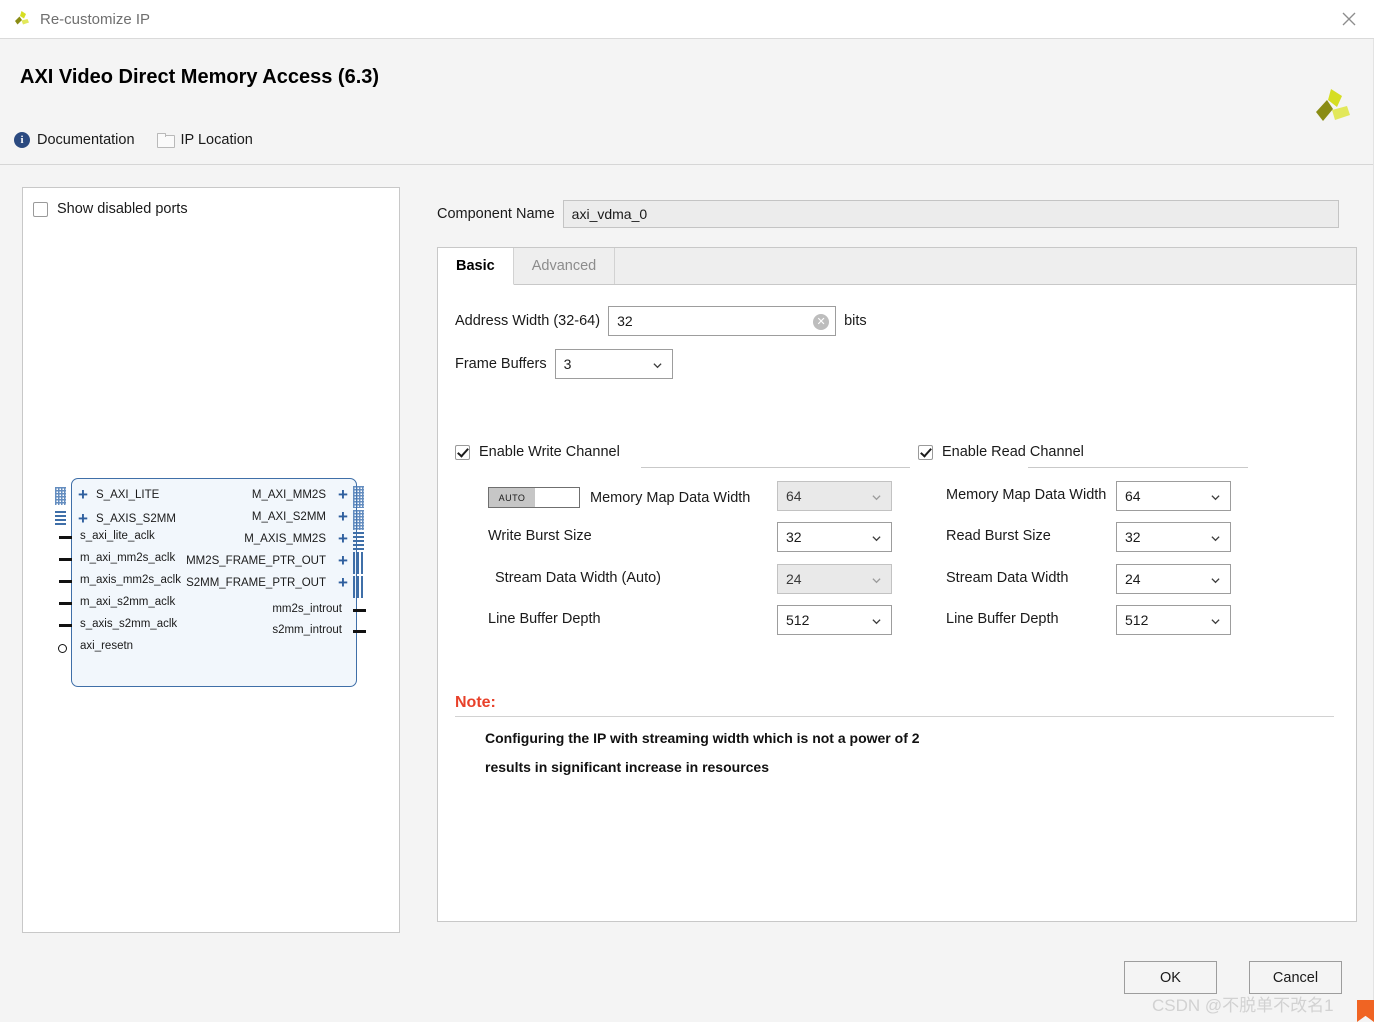 This screenshot has width=1374, height=1022. Describe the element at coordinates (1133, 496) in the screenshot. I see `read-mm-data-width-value: 64` at that location.